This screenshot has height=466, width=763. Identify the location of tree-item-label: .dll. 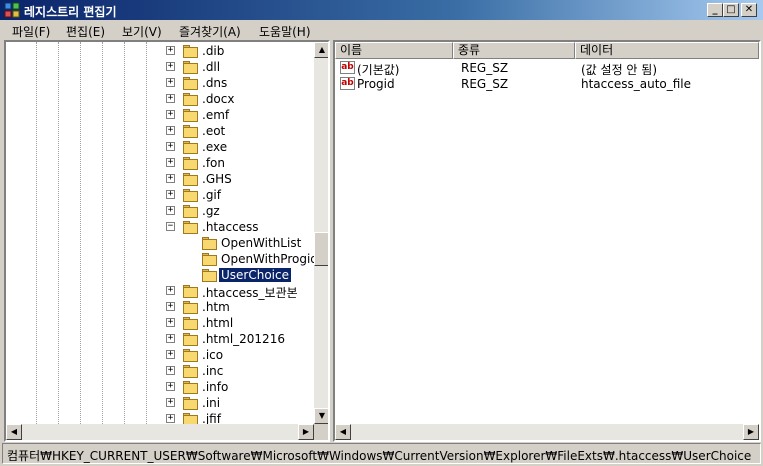
(211, 67).